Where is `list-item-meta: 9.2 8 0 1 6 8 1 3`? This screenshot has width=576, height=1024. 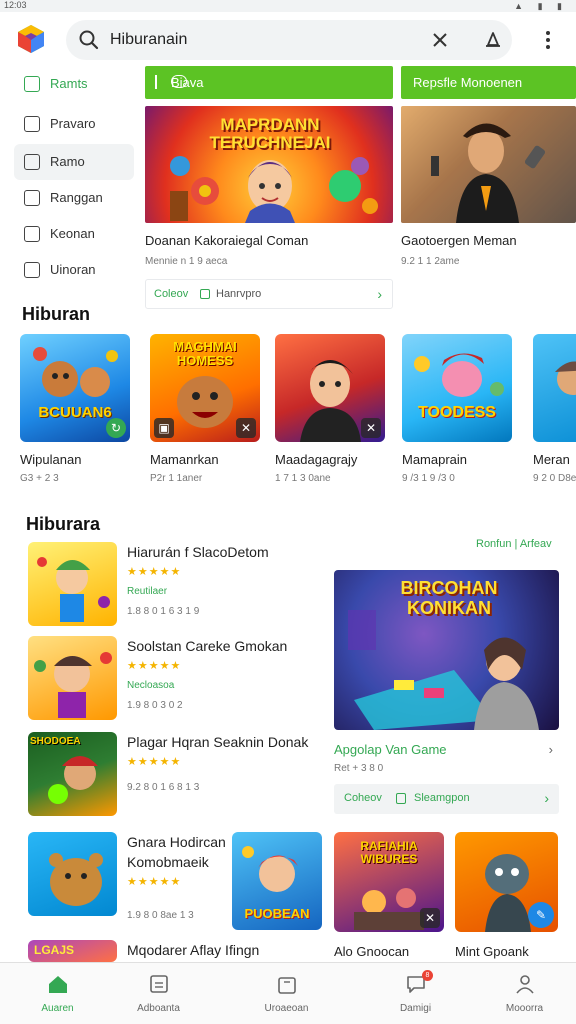
list-item-meta: 9.2 8 0 1 6 8 1 3 is located at coordinates (163, 787).